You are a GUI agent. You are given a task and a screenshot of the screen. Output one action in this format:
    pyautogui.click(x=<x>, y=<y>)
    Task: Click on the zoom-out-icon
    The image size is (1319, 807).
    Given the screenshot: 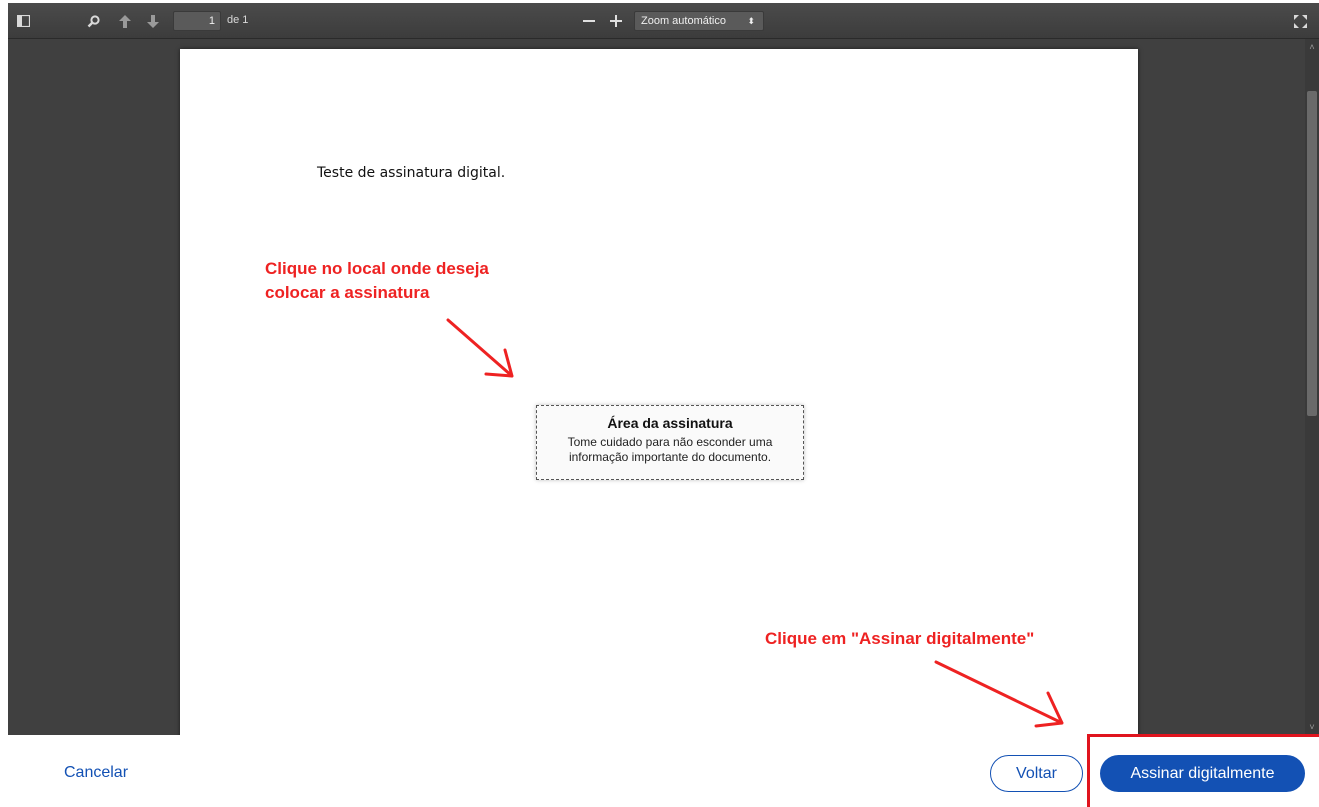 What is the action you would take?
    pyautogui.click(x=589, y=21)
    